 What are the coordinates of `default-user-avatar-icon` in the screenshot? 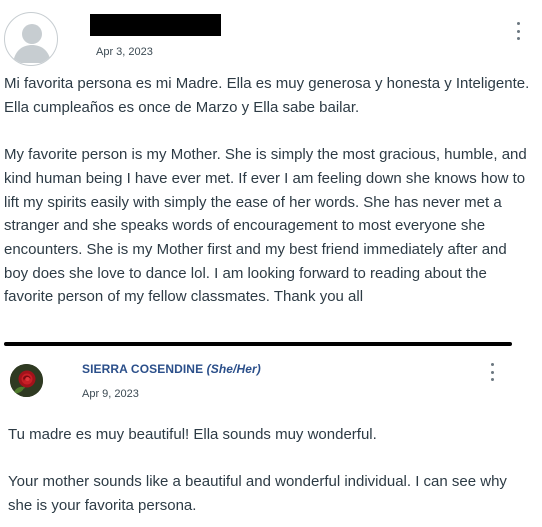 It's located at (31, 39).